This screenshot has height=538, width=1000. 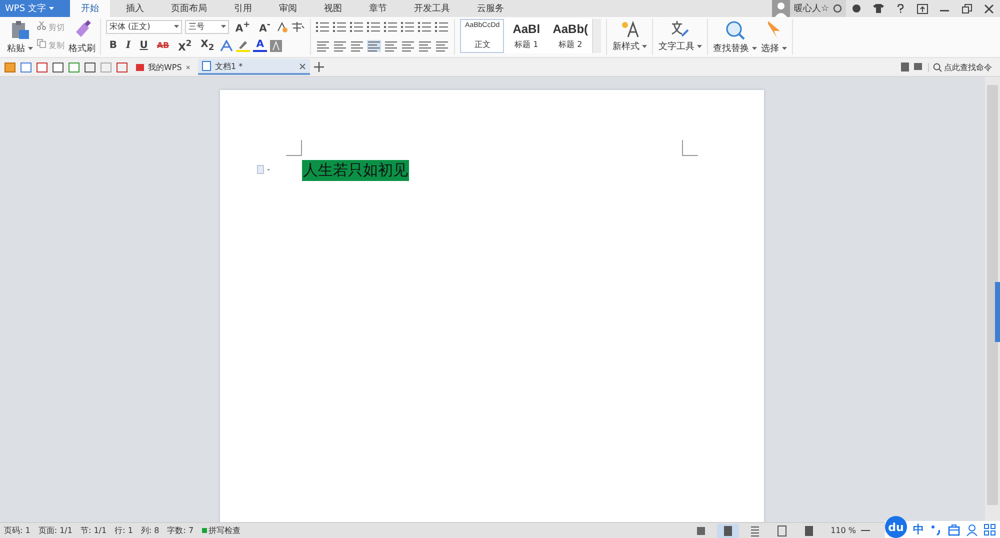 What do you see at coordinates (774, 48) in the screenshot?
I see `select-button: 选择` at bounding box center [774, 48].